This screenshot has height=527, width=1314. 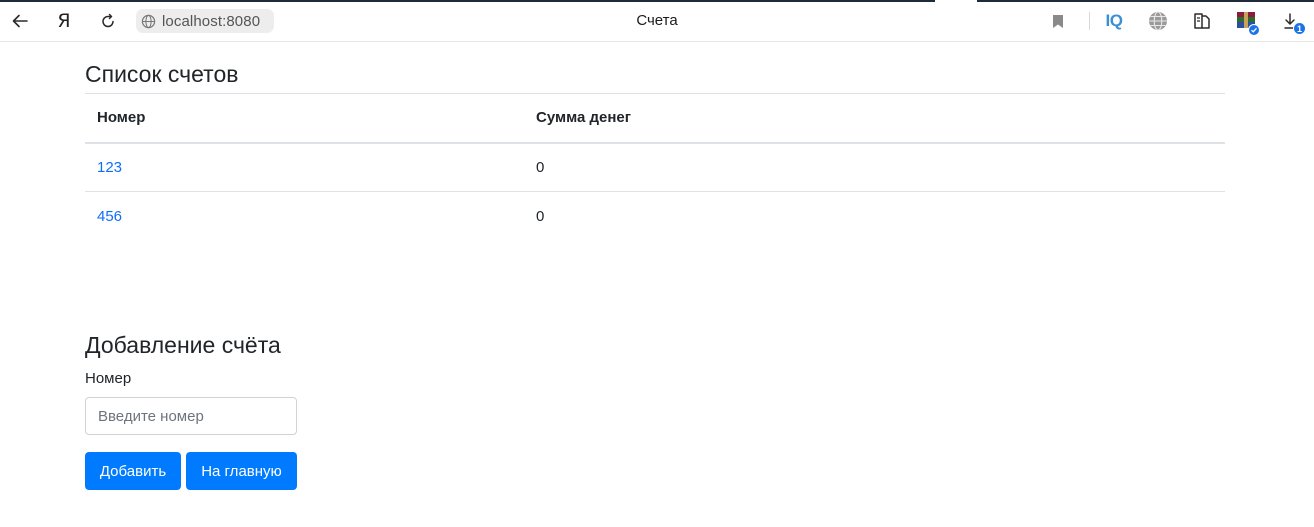 I want to click on downloads-count-badge: 1, so click(x=1299, y=28).